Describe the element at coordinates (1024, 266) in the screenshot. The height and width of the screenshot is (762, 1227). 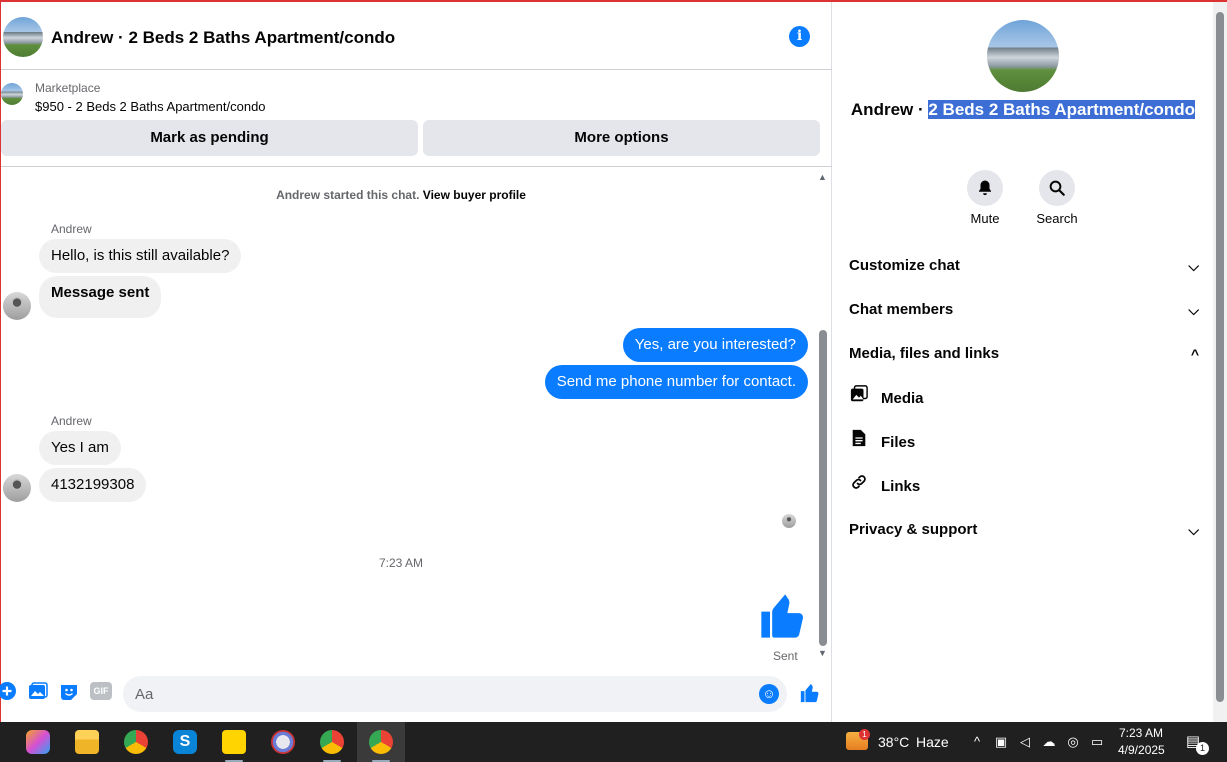
I see `customize-chat-row: Customize chat ⌵` at that location.